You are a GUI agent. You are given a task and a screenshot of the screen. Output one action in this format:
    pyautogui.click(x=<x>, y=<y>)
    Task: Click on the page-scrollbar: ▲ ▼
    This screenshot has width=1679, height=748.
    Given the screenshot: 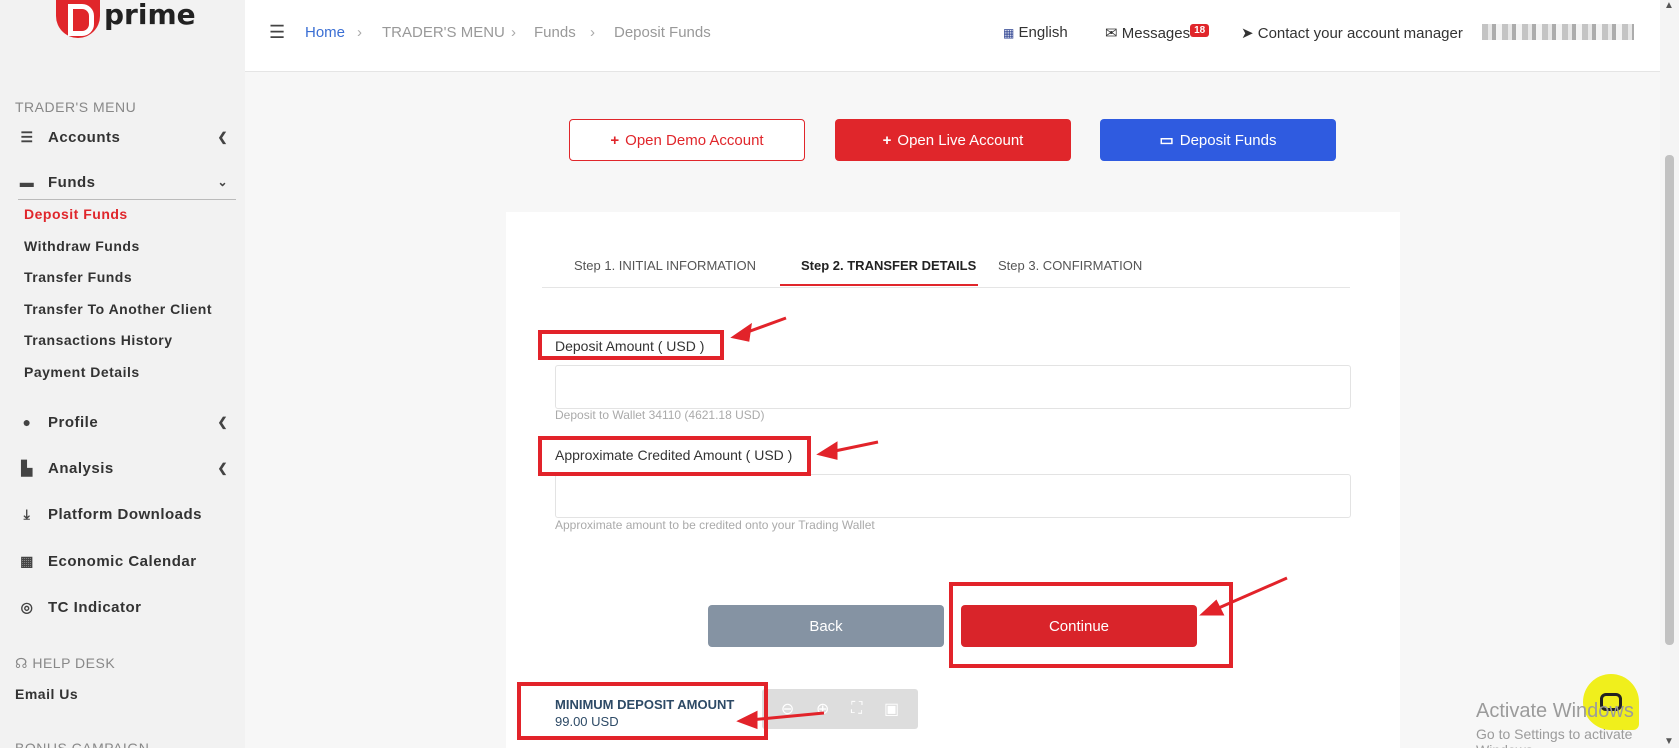 What is the action you would take?
    pyautogui.click(x=1669, y=374)
    